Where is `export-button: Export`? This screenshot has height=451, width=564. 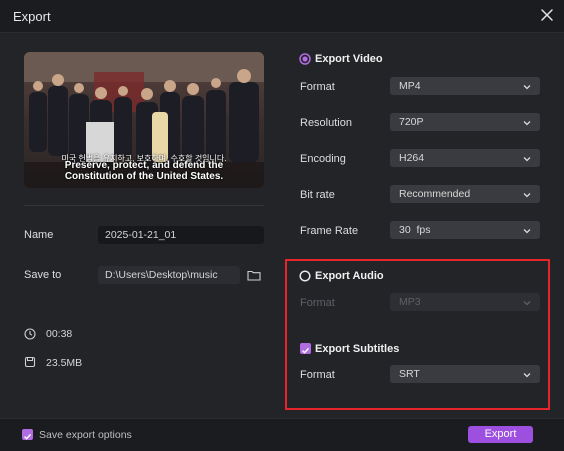
export-button: Export is located at coordinates (500, 434).